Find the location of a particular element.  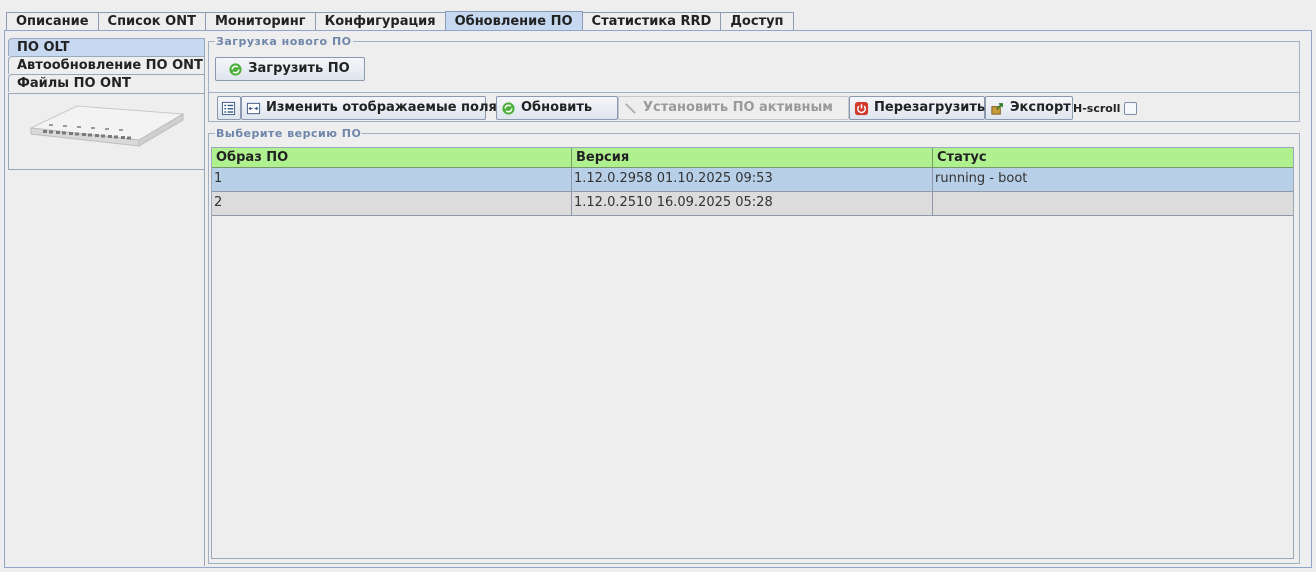

tab-firmware-update: Обновление ПО is located at coordinates (513, 21).